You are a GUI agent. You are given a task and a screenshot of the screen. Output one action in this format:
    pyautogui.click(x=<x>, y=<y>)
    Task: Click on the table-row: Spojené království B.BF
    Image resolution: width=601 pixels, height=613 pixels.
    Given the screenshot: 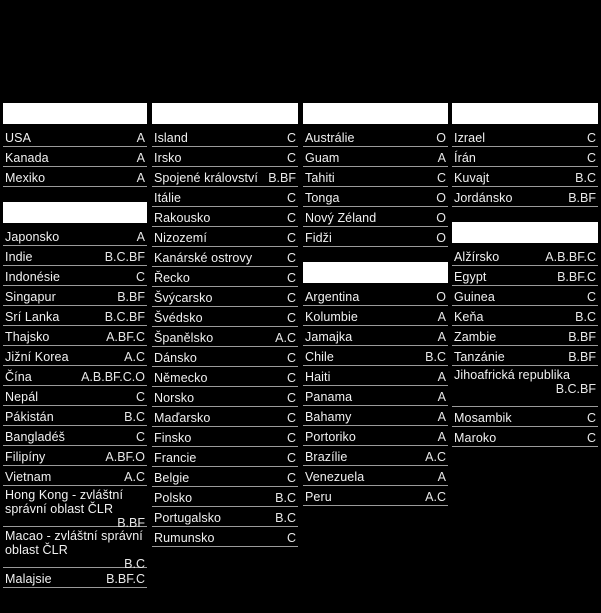 What is the action you would take?
    pyautogui.click(x=225, y=177)
    